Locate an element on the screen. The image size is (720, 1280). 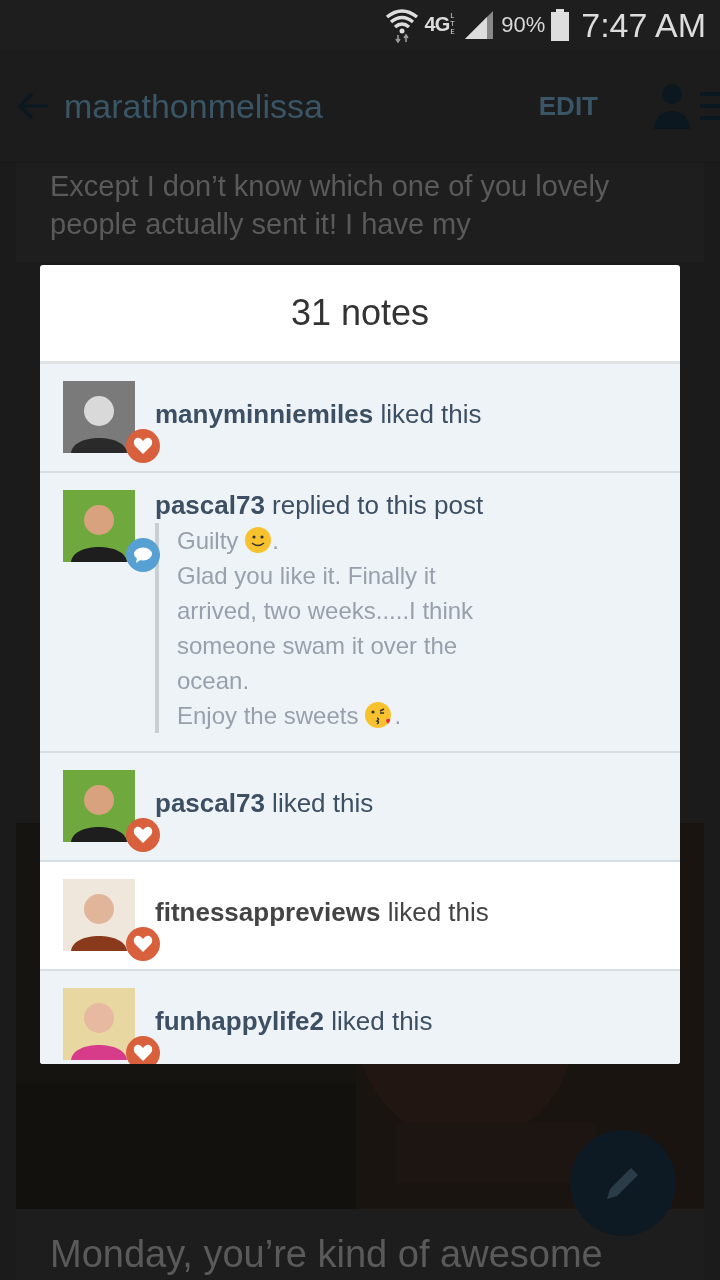
wifi-icon is located at coordinates (401, 25).